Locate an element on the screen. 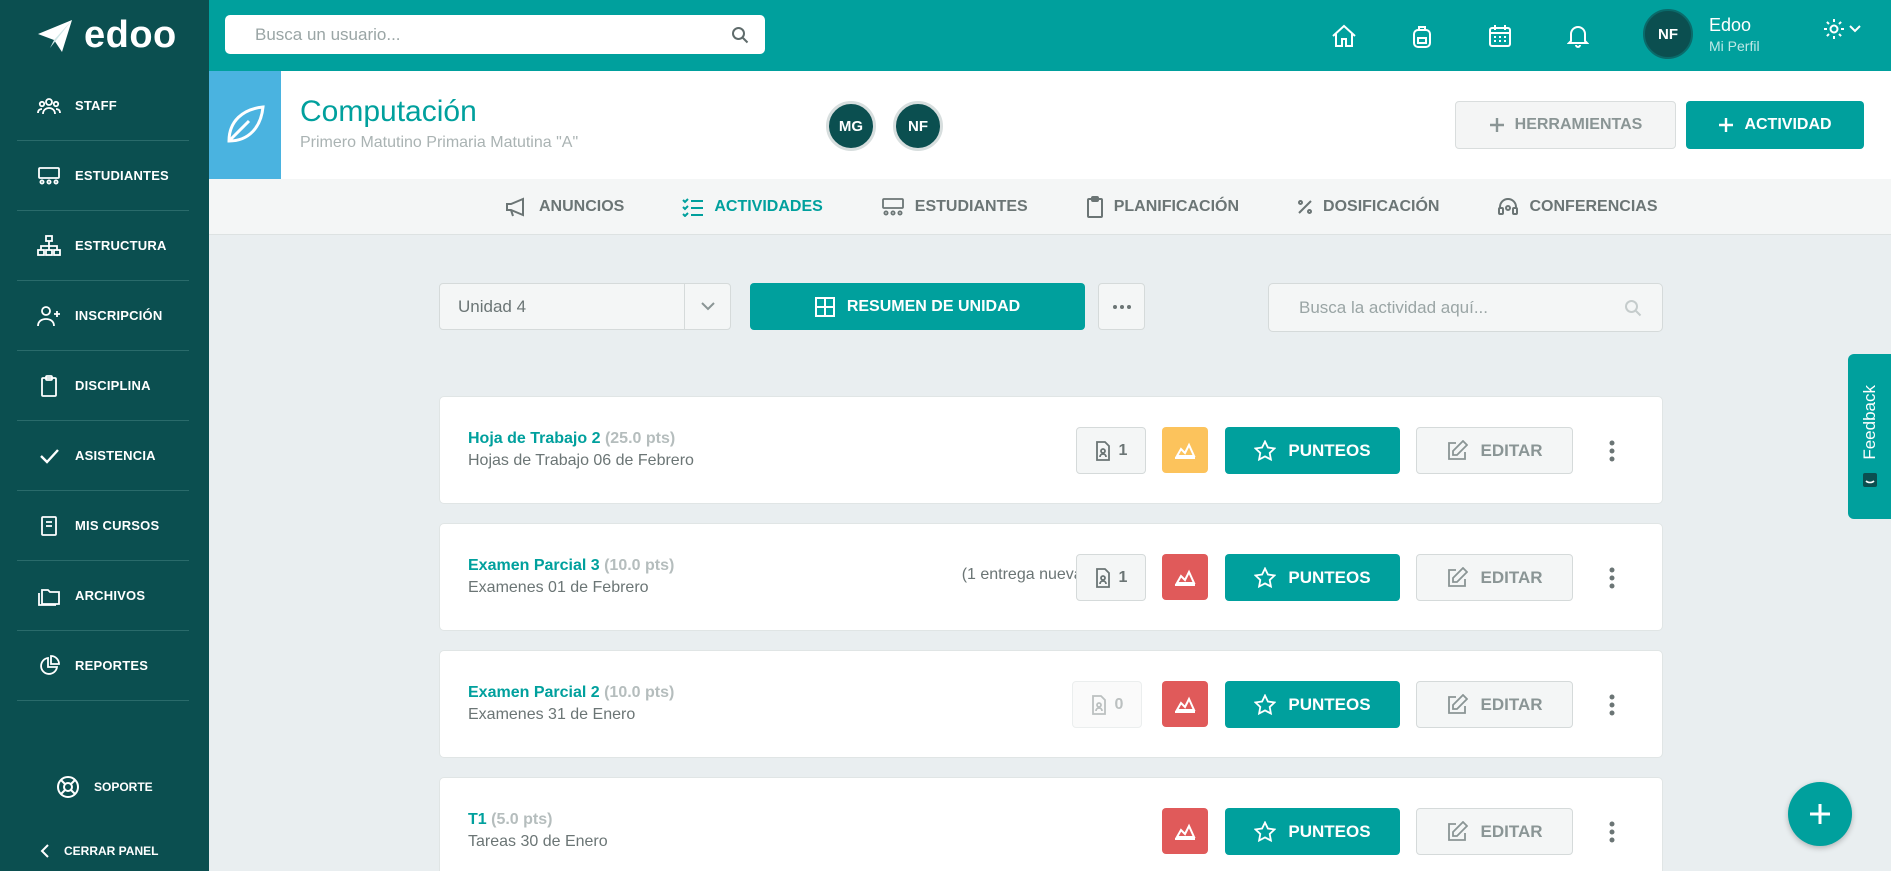 Image resolution: width=1891 pixels, height=871 pixels. tab-estudiantes: ESTUDIANTES is located at coordinates (954, 207).